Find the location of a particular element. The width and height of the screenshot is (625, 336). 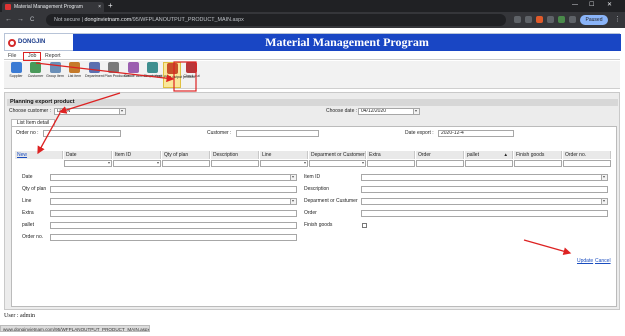

edit-line-label: Line is located at coordinates (27, 201).